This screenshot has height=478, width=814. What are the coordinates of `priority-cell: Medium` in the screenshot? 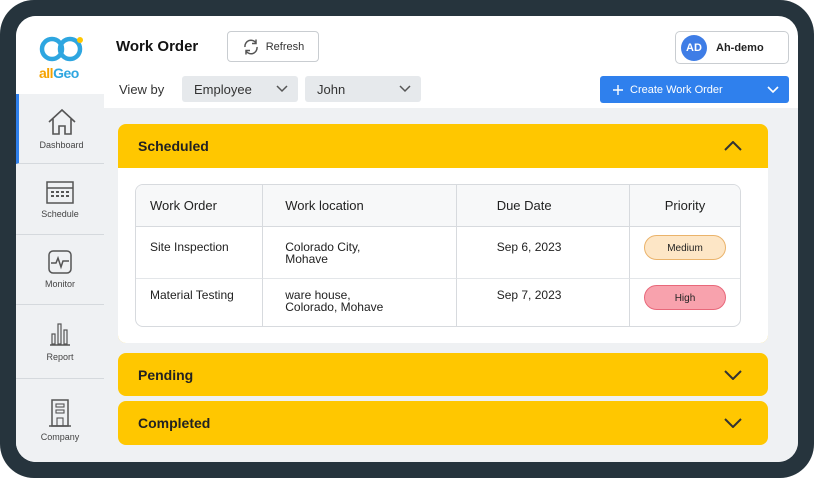 It's located at (685, 253).